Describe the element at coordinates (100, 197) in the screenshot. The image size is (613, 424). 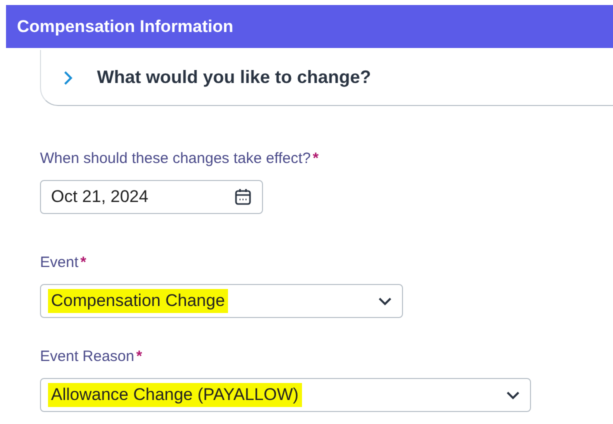
I see `field-value: Oct 21, 2024` at that location.